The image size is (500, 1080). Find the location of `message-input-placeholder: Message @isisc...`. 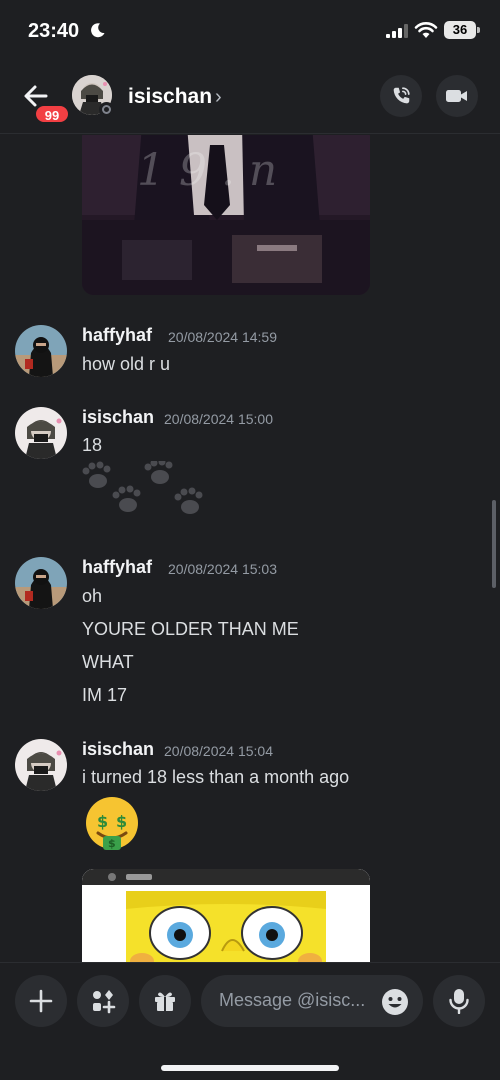

message-input-placeholder: Message @isisc... is located at coordinates (292, 1000).